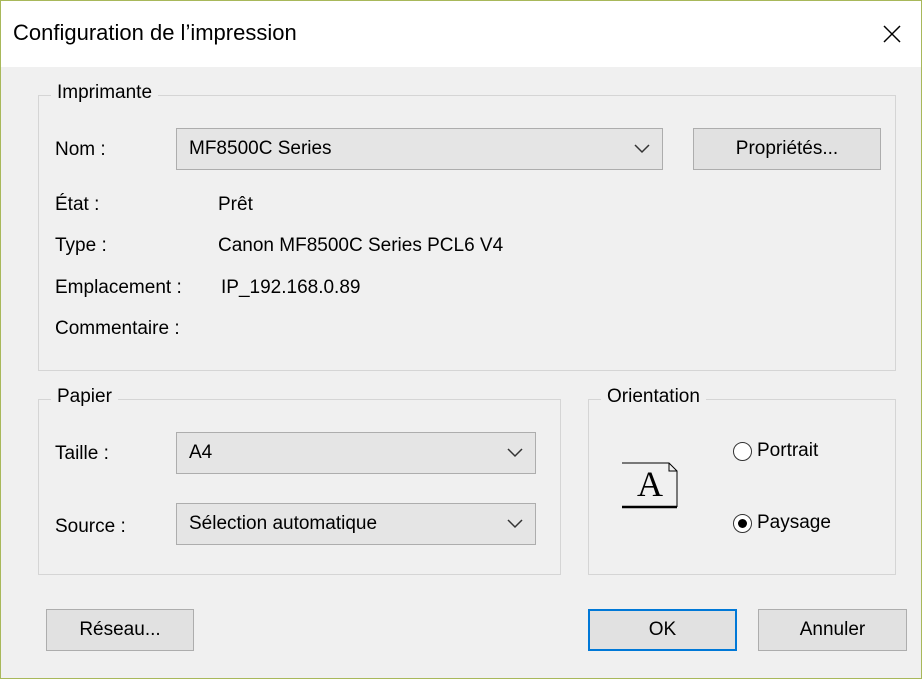  What do you see at coordinates (461, 34) in the screenshot?
I see `title-bar: Configuration de l’impression` at bounding box center [461, 34].